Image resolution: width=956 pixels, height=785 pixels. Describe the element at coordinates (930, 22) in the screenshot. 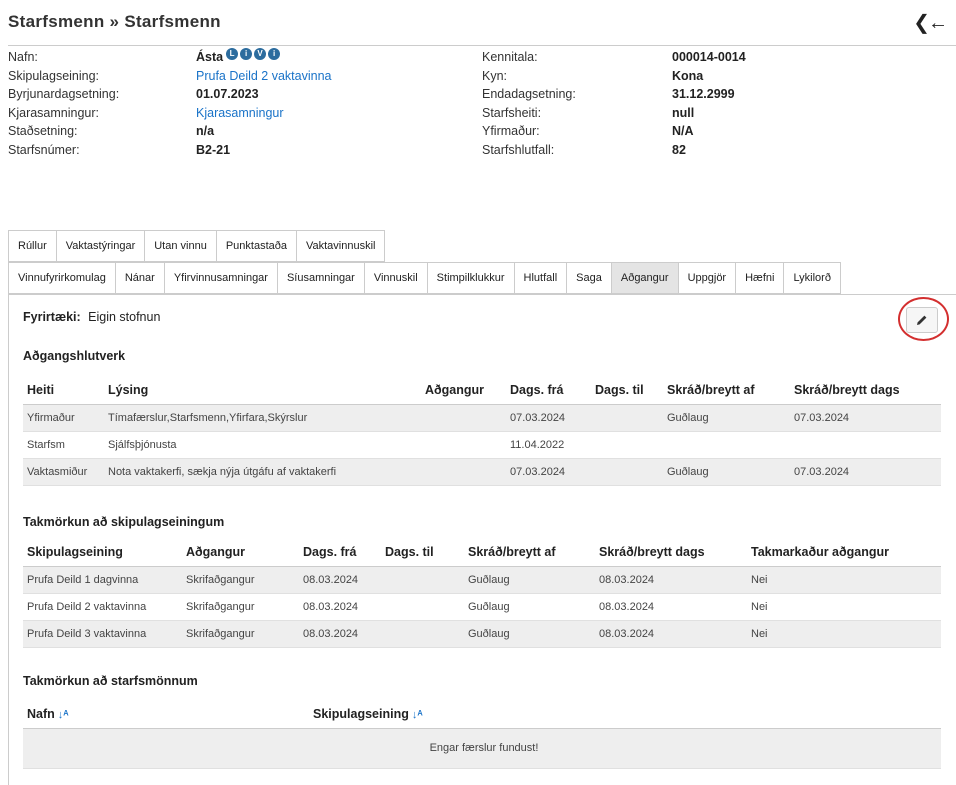

I see `double-chevron-left-arrow-icon: ❮←` at that location.